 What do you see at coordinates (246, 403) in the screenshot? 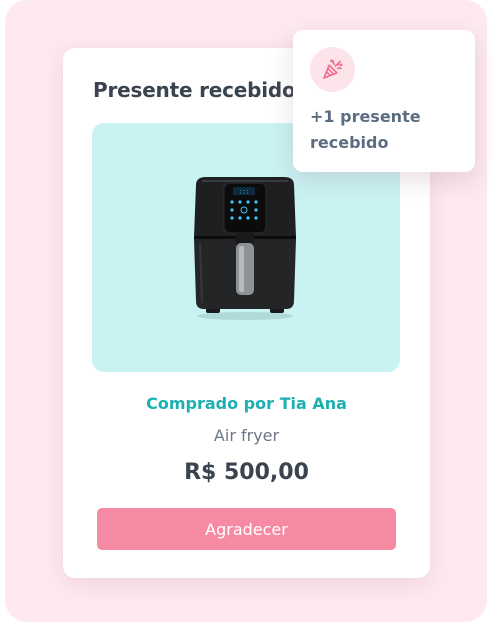
I see `buyer-label: Comprado por Tia Ana` at bounding box center [246, 403].